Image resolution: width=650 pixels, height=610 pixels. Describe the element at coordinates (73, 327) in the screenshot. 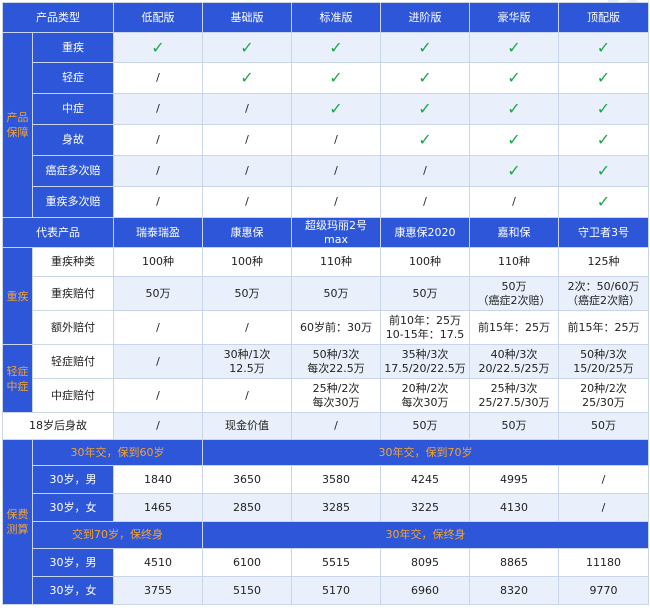

I see `row-label: 额外赔付` at that location.